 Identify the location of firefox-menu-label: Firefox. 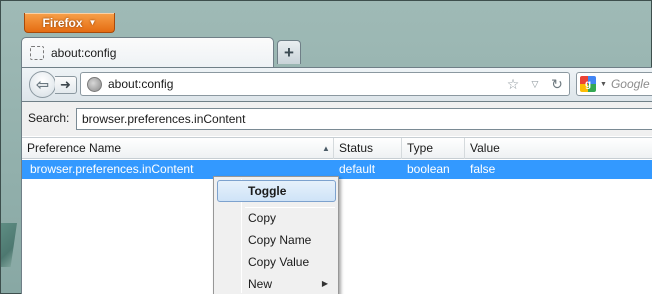
(62, 22).